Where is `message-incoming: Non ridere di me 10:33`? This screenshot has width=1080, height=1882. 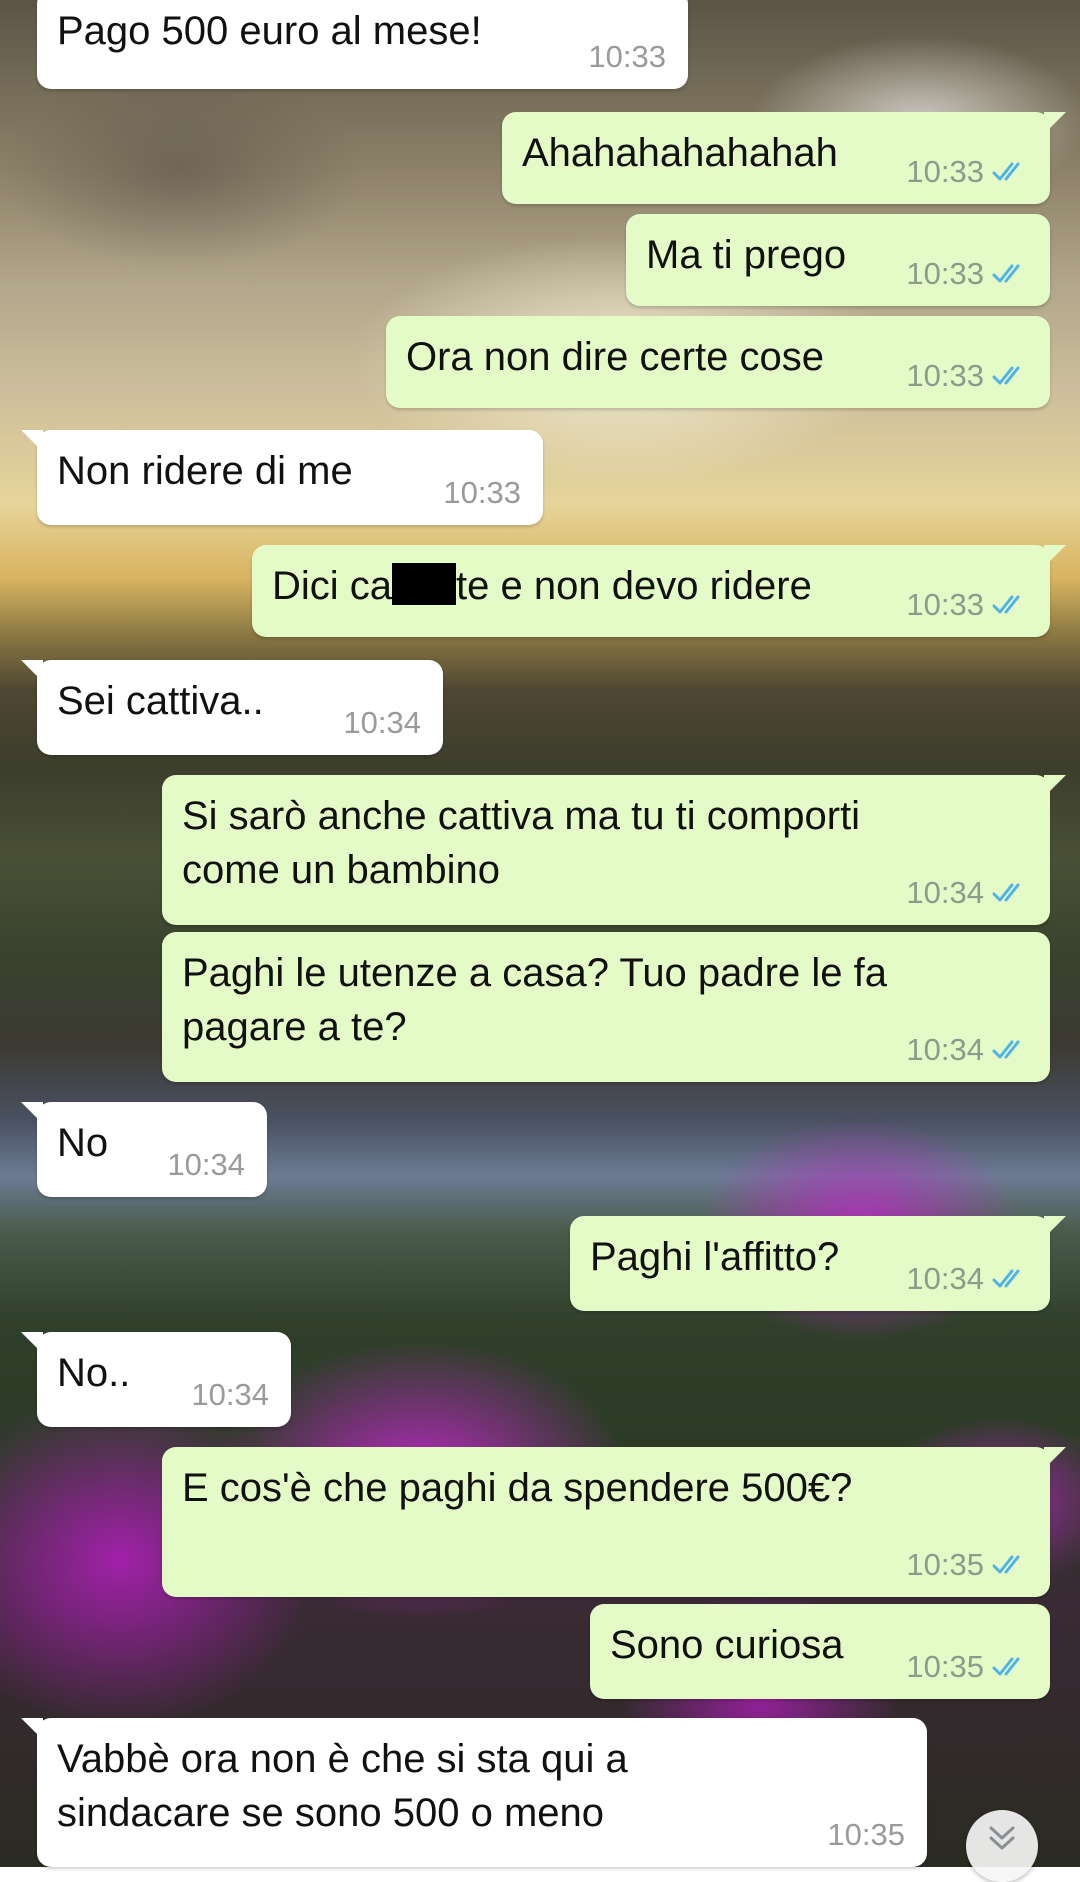
message-incoming: Non ridere di me 10:33 is located at coordinates (282, 477).